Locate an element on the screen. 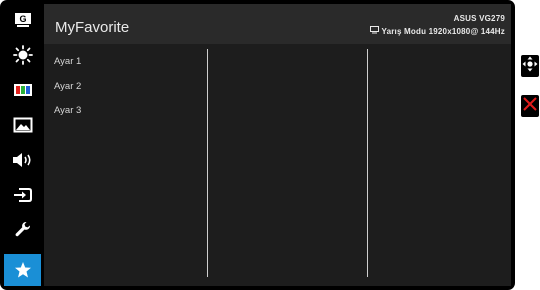  monitor-model: ASUS VG279 is located at coordinates (479, 18).